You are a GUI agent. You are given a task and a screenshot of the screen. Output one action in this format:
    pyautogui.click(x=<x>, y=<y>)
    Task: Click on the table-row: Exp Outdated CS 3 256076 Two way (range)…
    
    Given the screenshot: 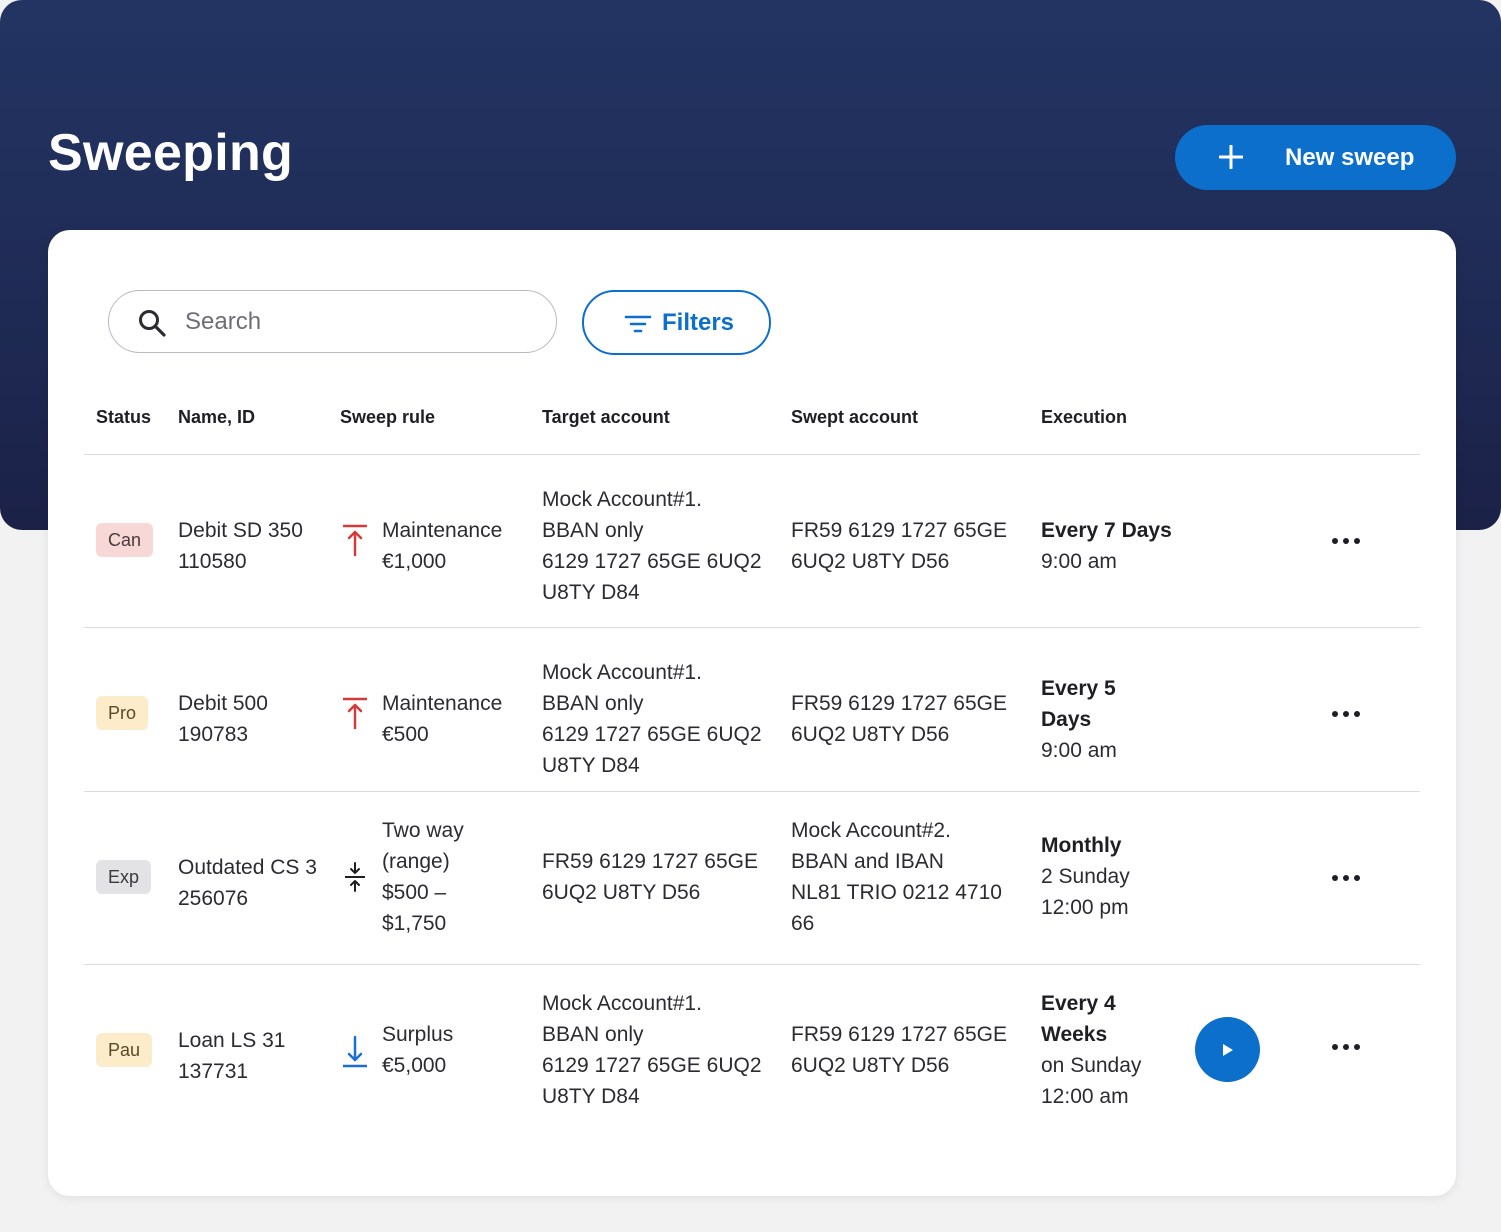 What is the action you would take?
    pyautogui.click(x=752, y=878)
    